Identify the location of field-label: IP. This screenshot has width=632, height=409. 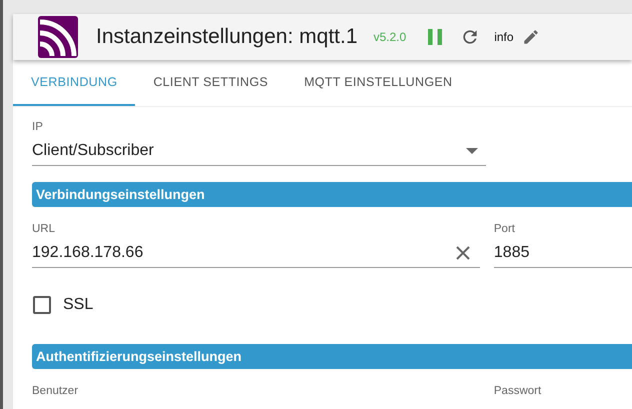
(38, 127).